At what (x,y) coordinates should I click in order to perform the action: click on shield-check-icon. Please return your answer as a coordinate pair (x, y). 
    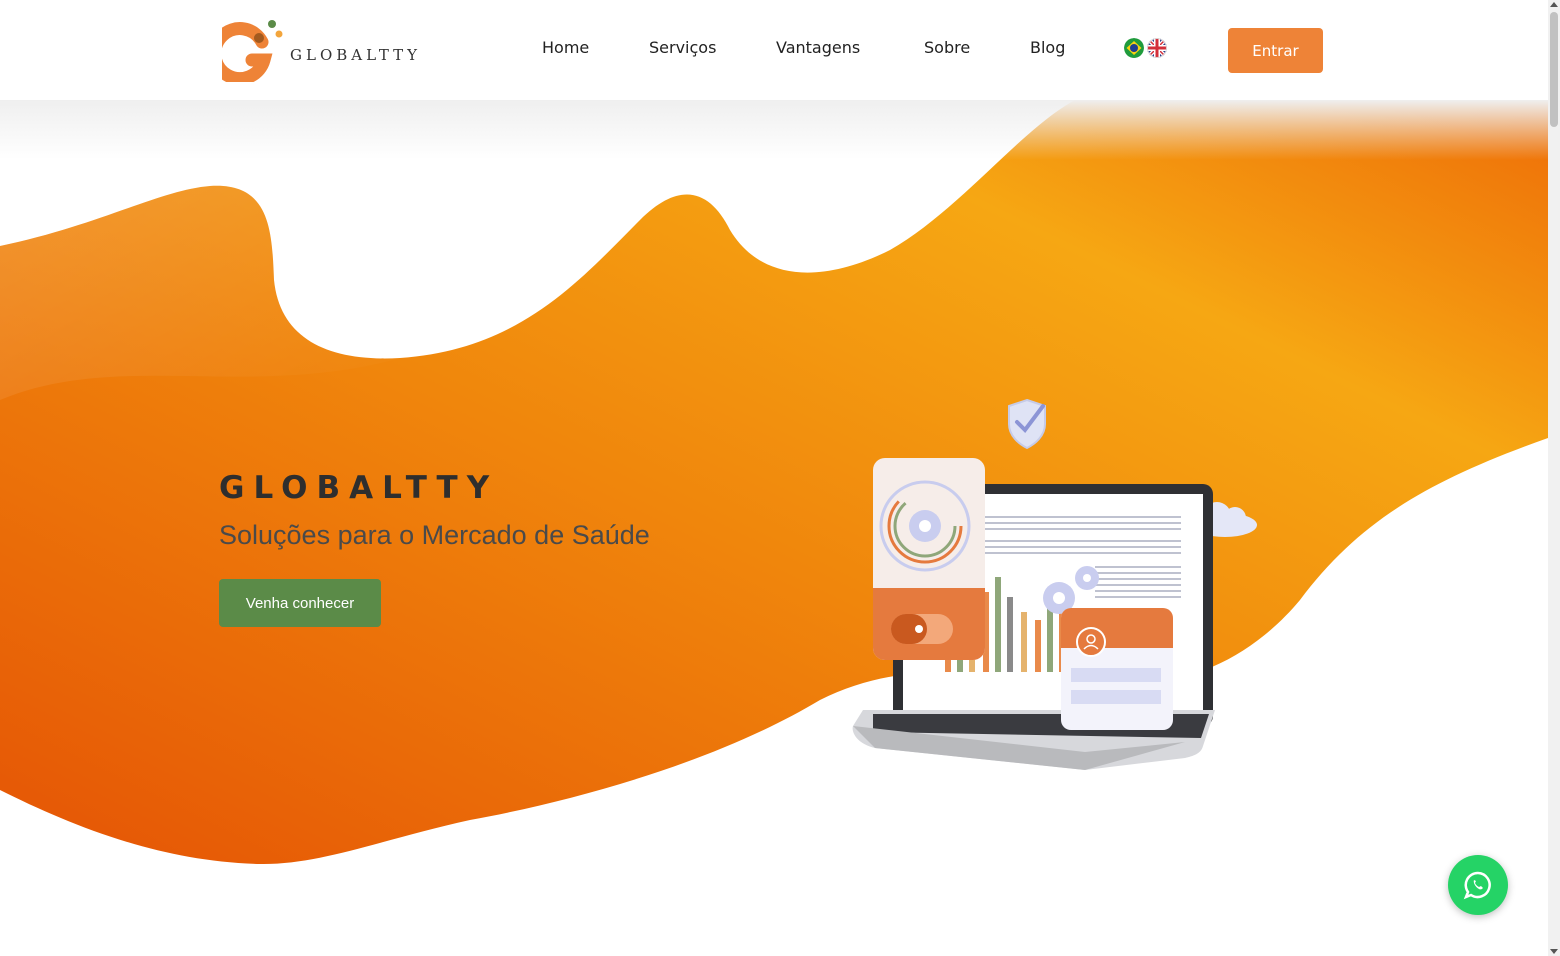
    Looking at the image, I should click on (1027, 424).